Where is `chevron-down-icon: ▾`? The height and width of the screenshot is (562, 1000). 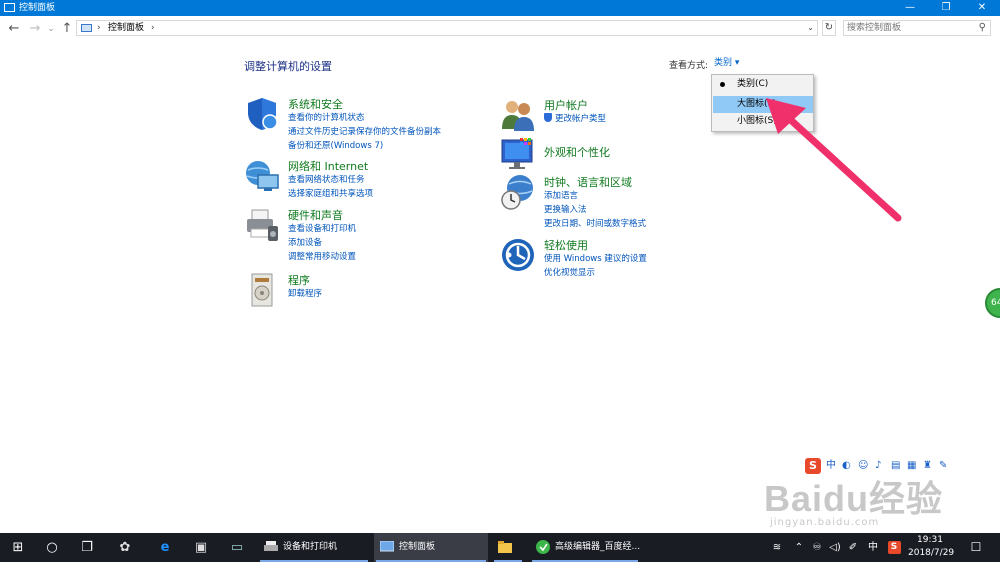 chevron-down-icon: ▾ is located at coordinates (737, 63).